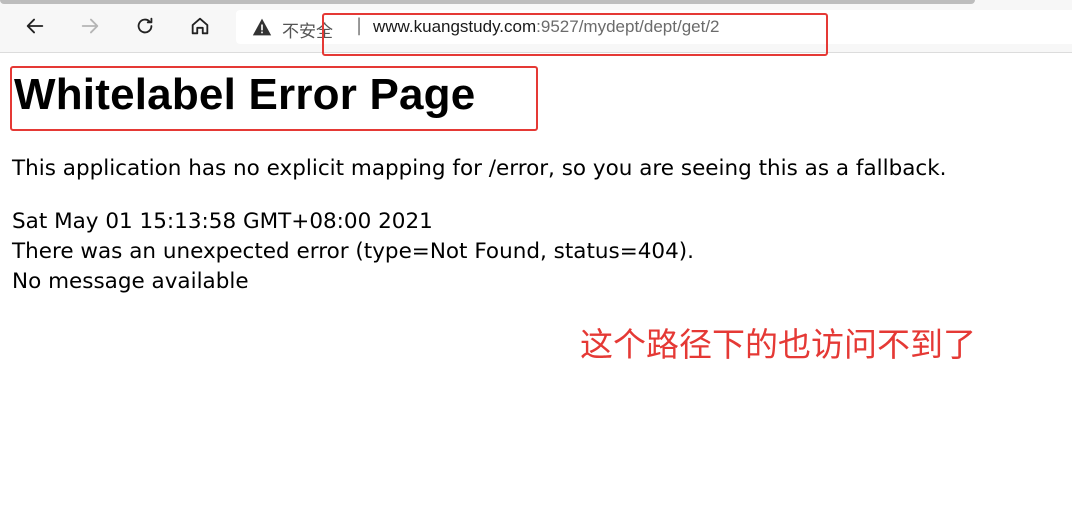  What do you see at coordinates (487, 2) in the screenshot?
I see `tab-strip-edge` at bounding box center [487, 2].